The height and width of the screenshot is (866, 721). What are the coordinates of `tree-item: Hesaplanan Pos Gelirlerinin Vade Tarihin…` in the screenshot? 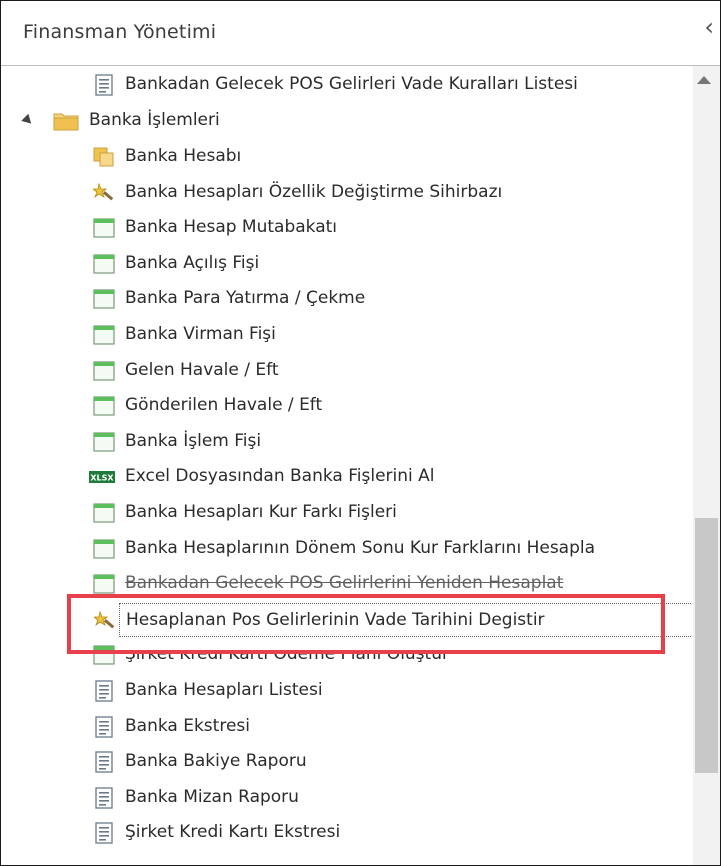 It's located at (392, 620).